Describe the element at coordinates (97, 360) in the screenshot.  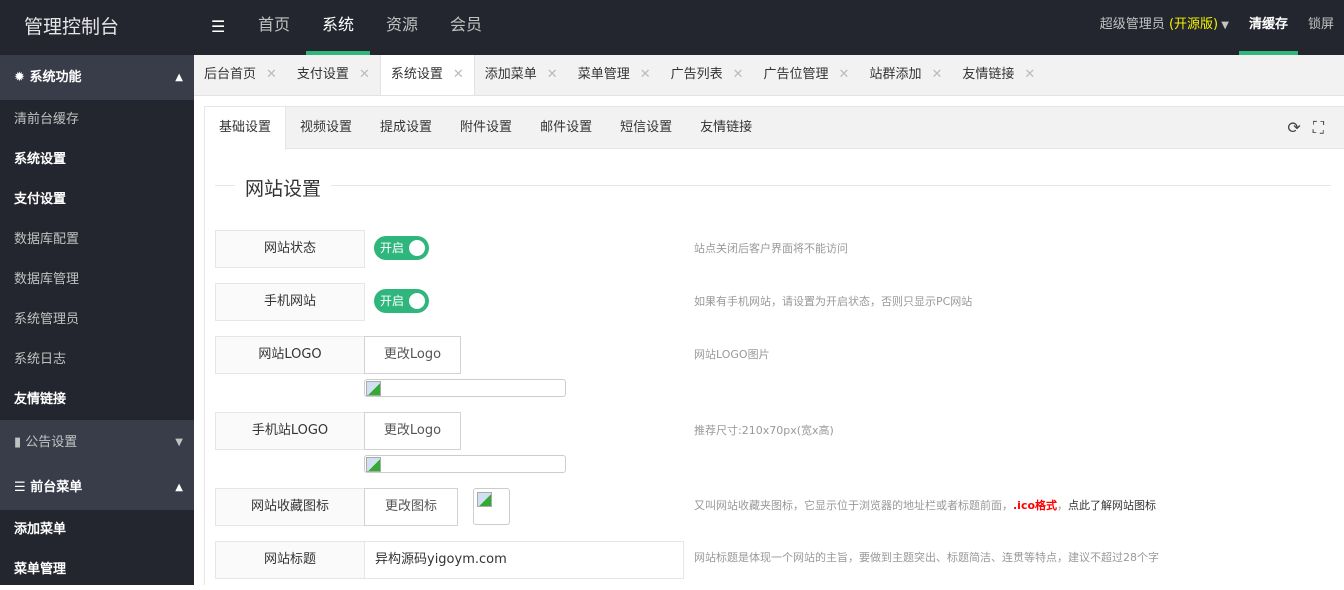
I see `sidebar-item: 系统日志` at that location.